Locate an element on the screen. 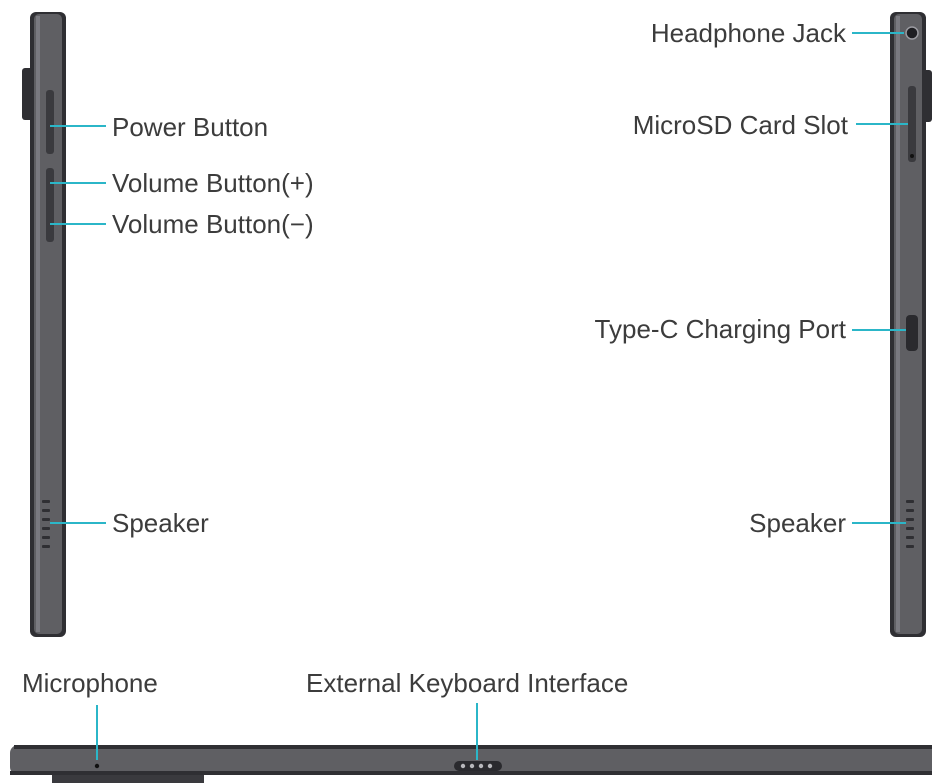 The height and width of the screenshot is (783, 932). volume-button is located at coordinates (50, 205).